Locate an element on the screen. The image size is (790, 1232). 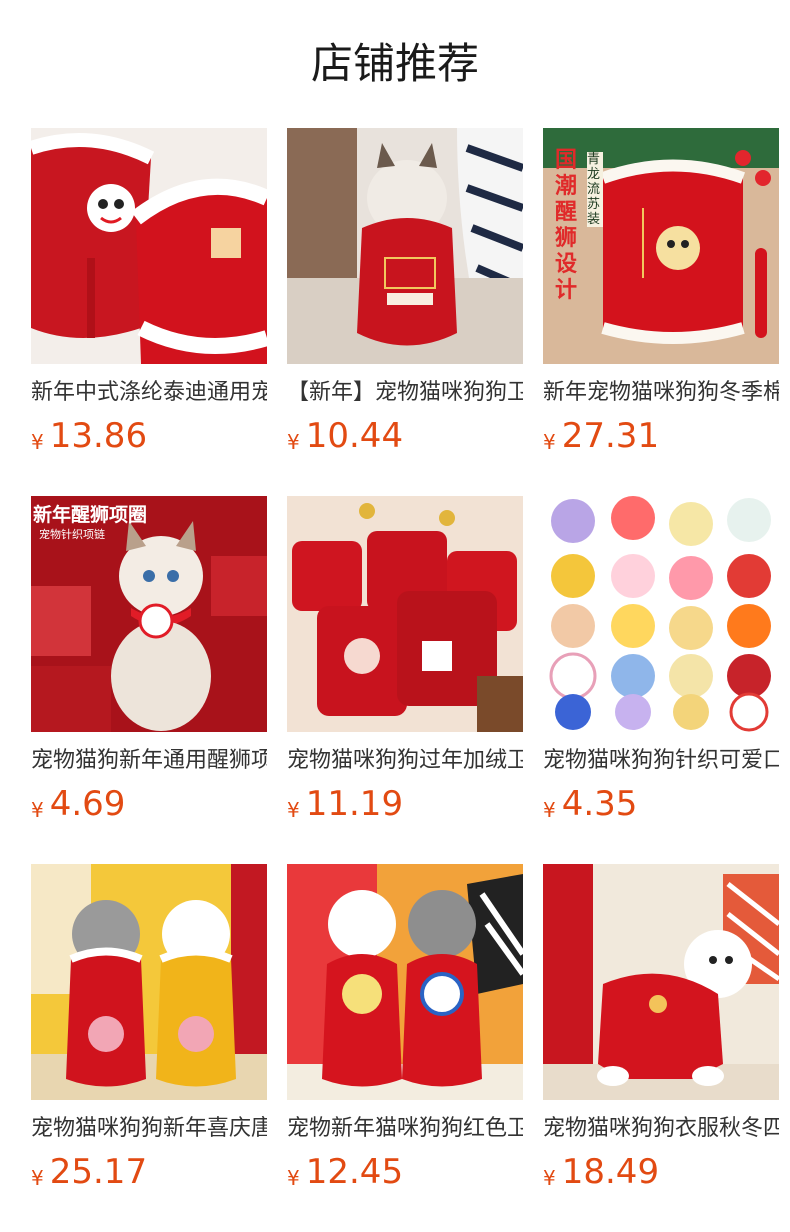
product-name: 宠物猫咪狗狗针织可爱口水巾 is located at coordinates (661, 761).